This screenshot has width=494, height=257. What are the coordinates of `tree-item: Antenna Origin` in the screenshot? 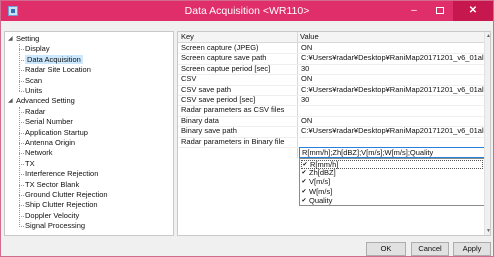 It's located at (50, 143).